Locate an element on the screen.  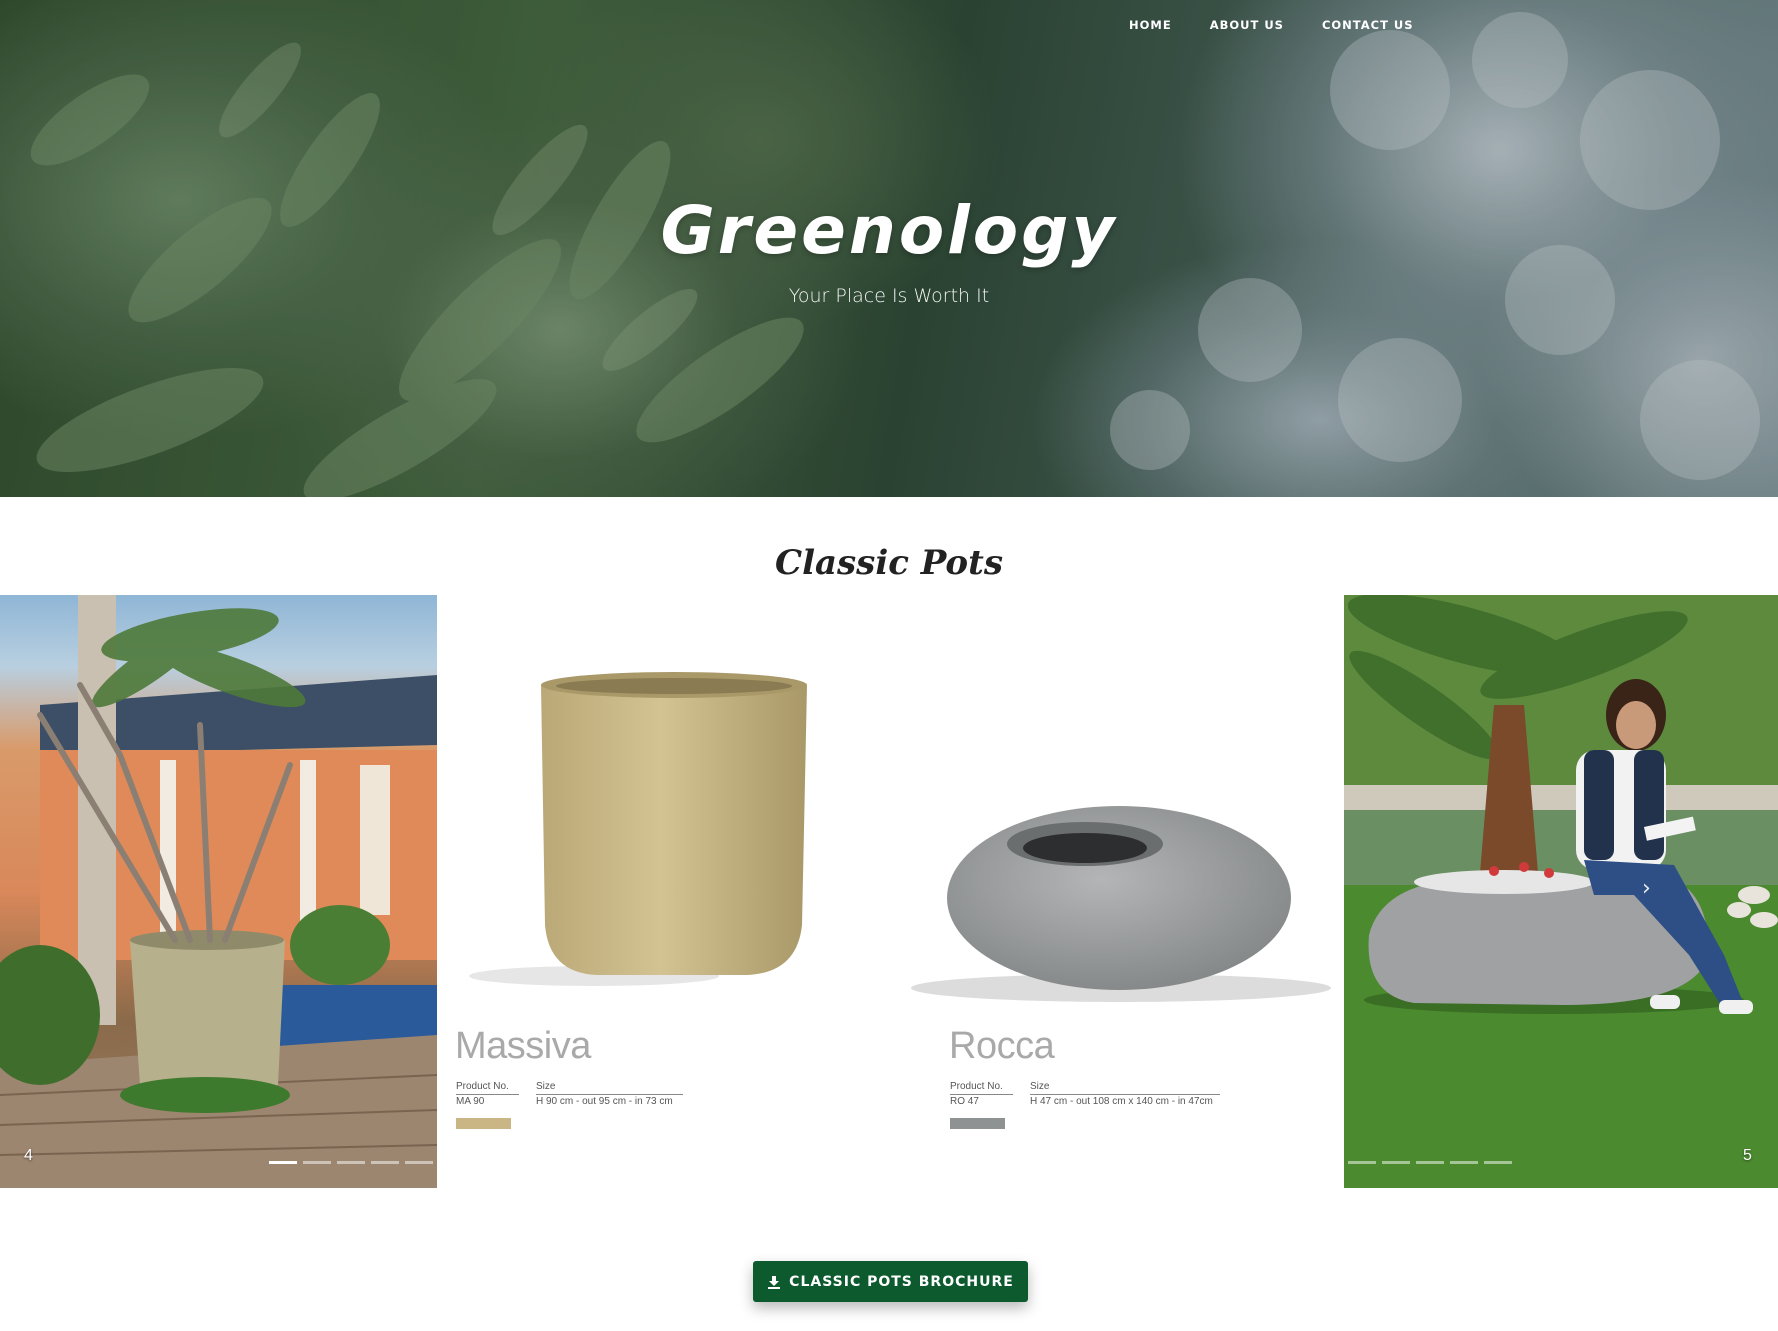
nav-home: HOME is located at coordinates (1150, 25).